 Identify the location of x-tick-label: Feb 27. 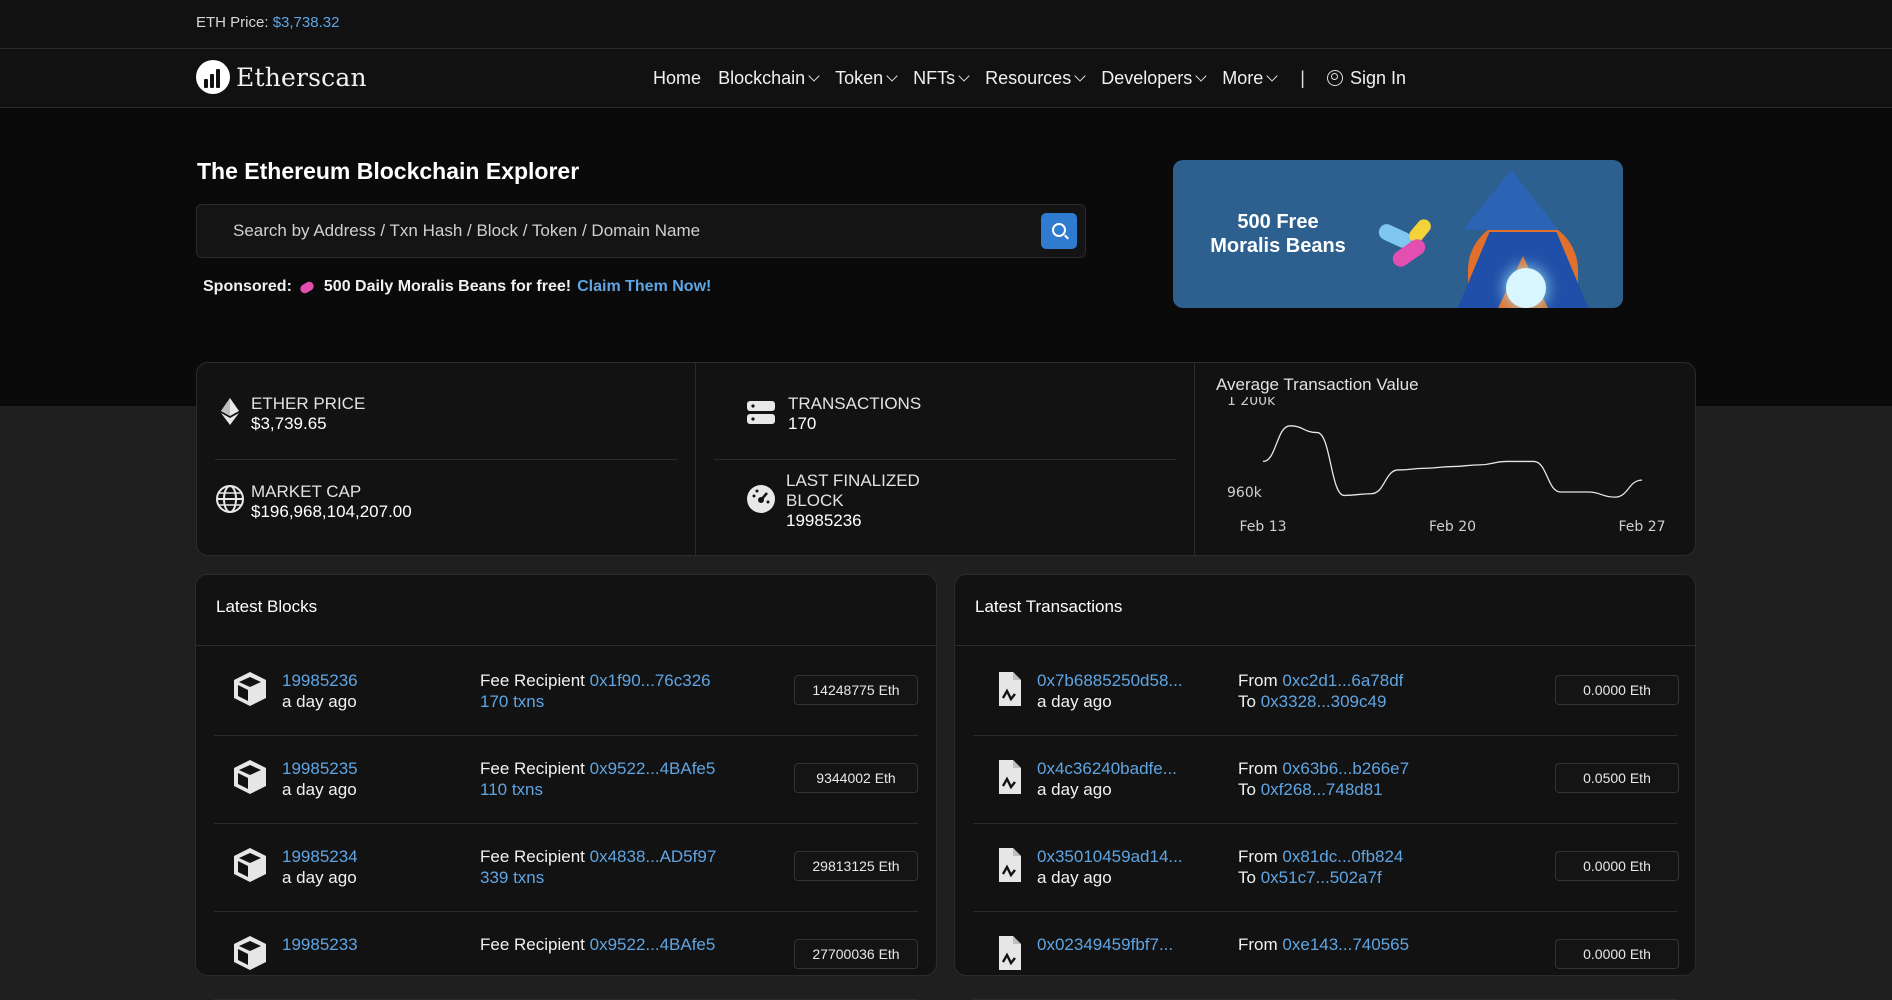
(1641, 527).